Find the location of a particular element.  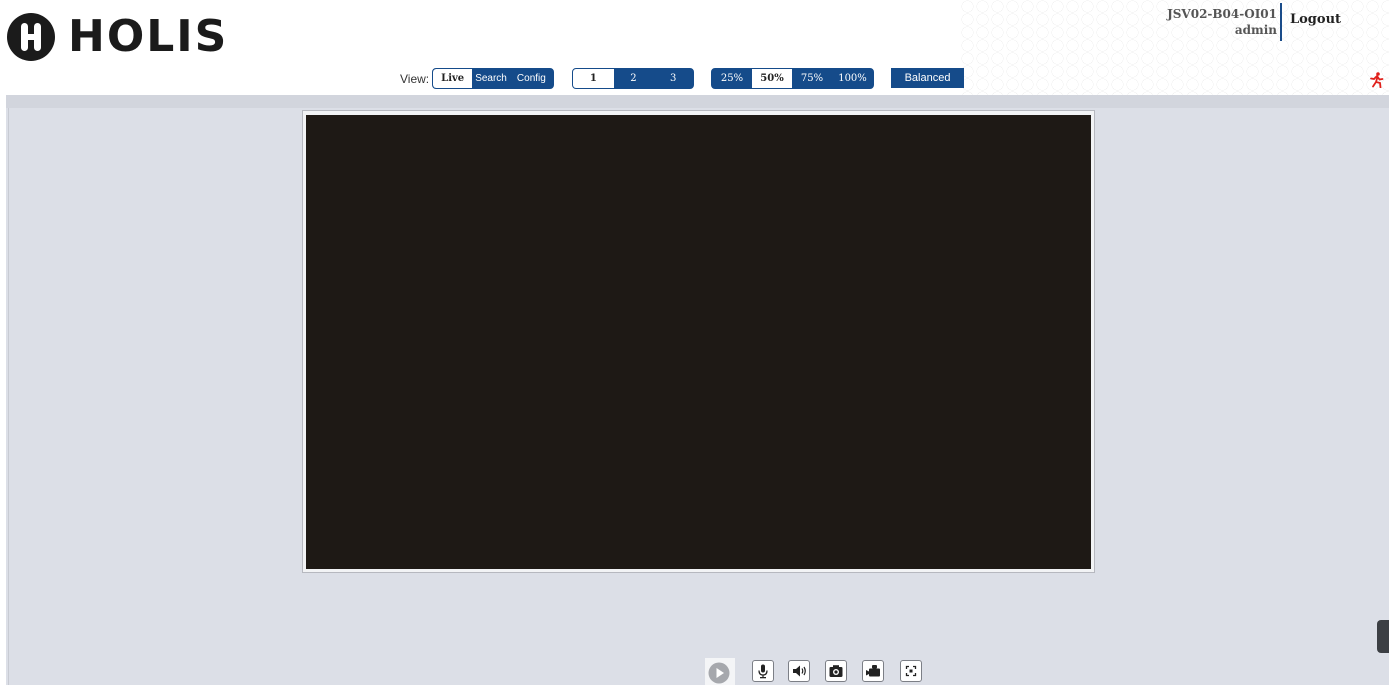

header-divider is located at coordinates (1281, 22).